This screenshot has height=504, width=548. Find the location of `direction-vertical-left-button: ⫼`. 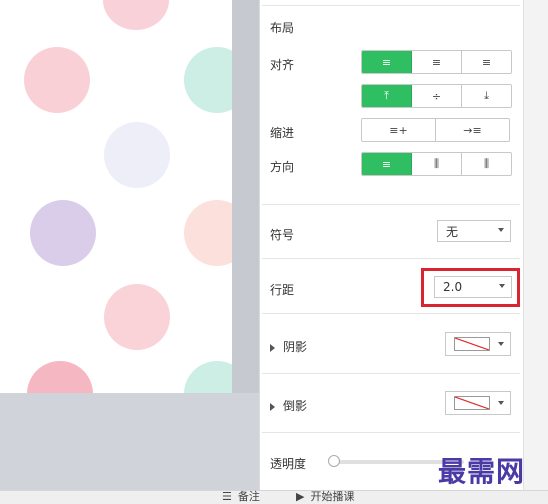

direction-vertical-left-button: ⫼ is located at coordinates (437, 164).